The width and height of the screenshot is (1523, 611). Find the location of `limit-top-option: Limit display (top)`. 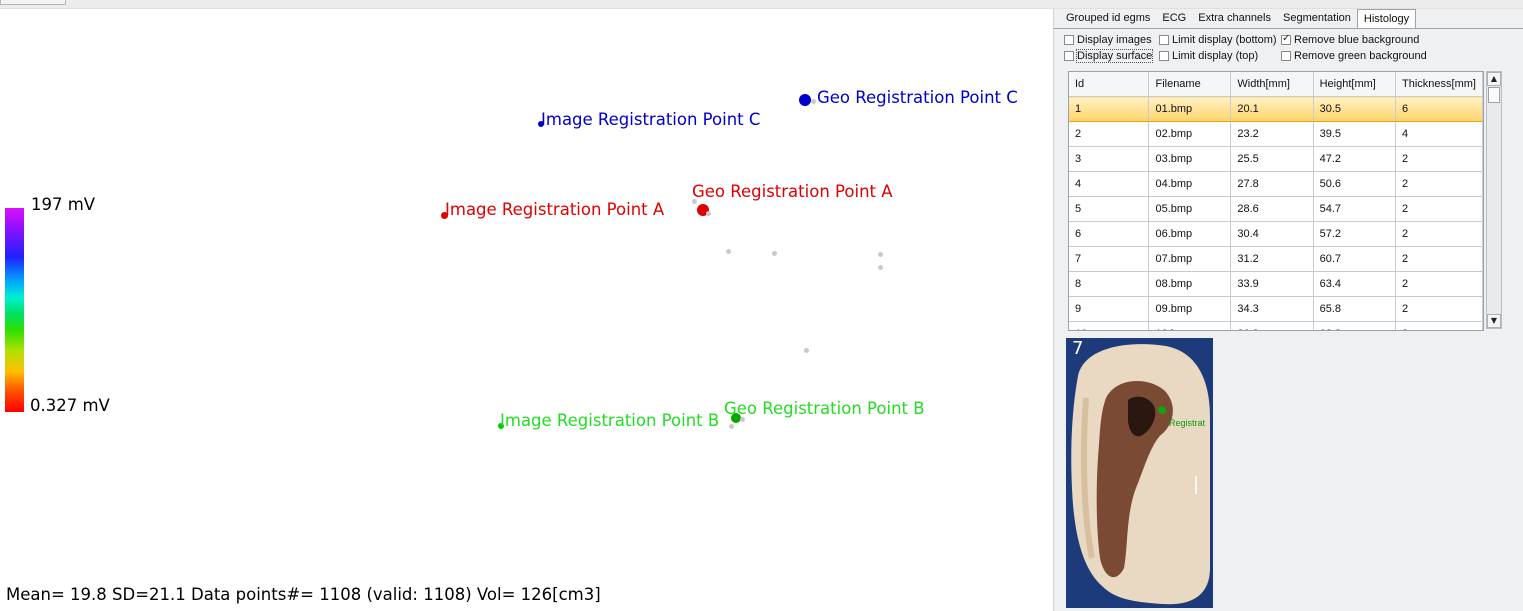

limit-top-option: Limit display (top) is located at coordinates (1208, 56).